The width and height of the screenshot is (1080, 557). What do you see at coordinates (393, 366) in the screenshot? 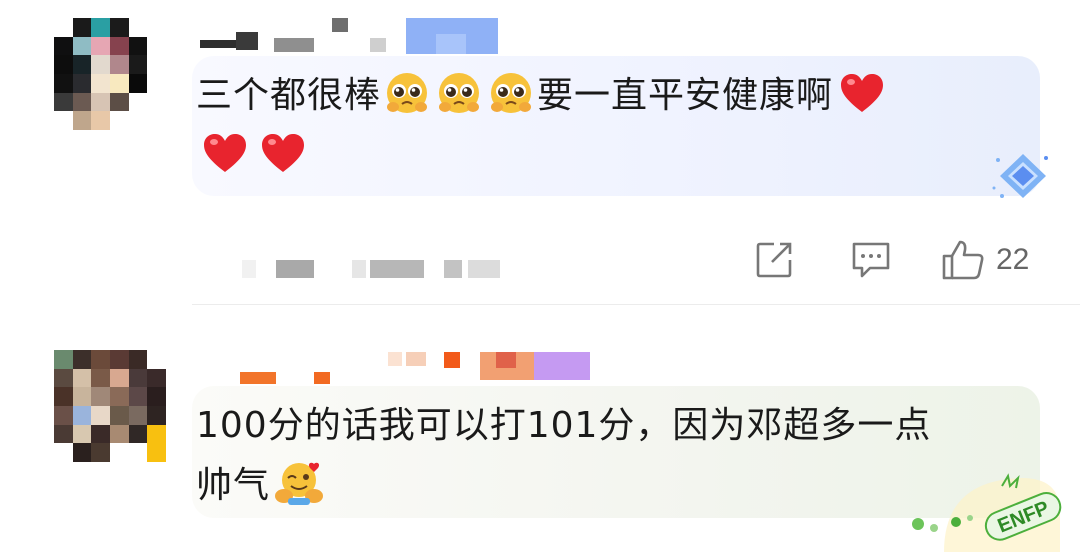
I see `username-redacted` at bounding box center [393, 366].